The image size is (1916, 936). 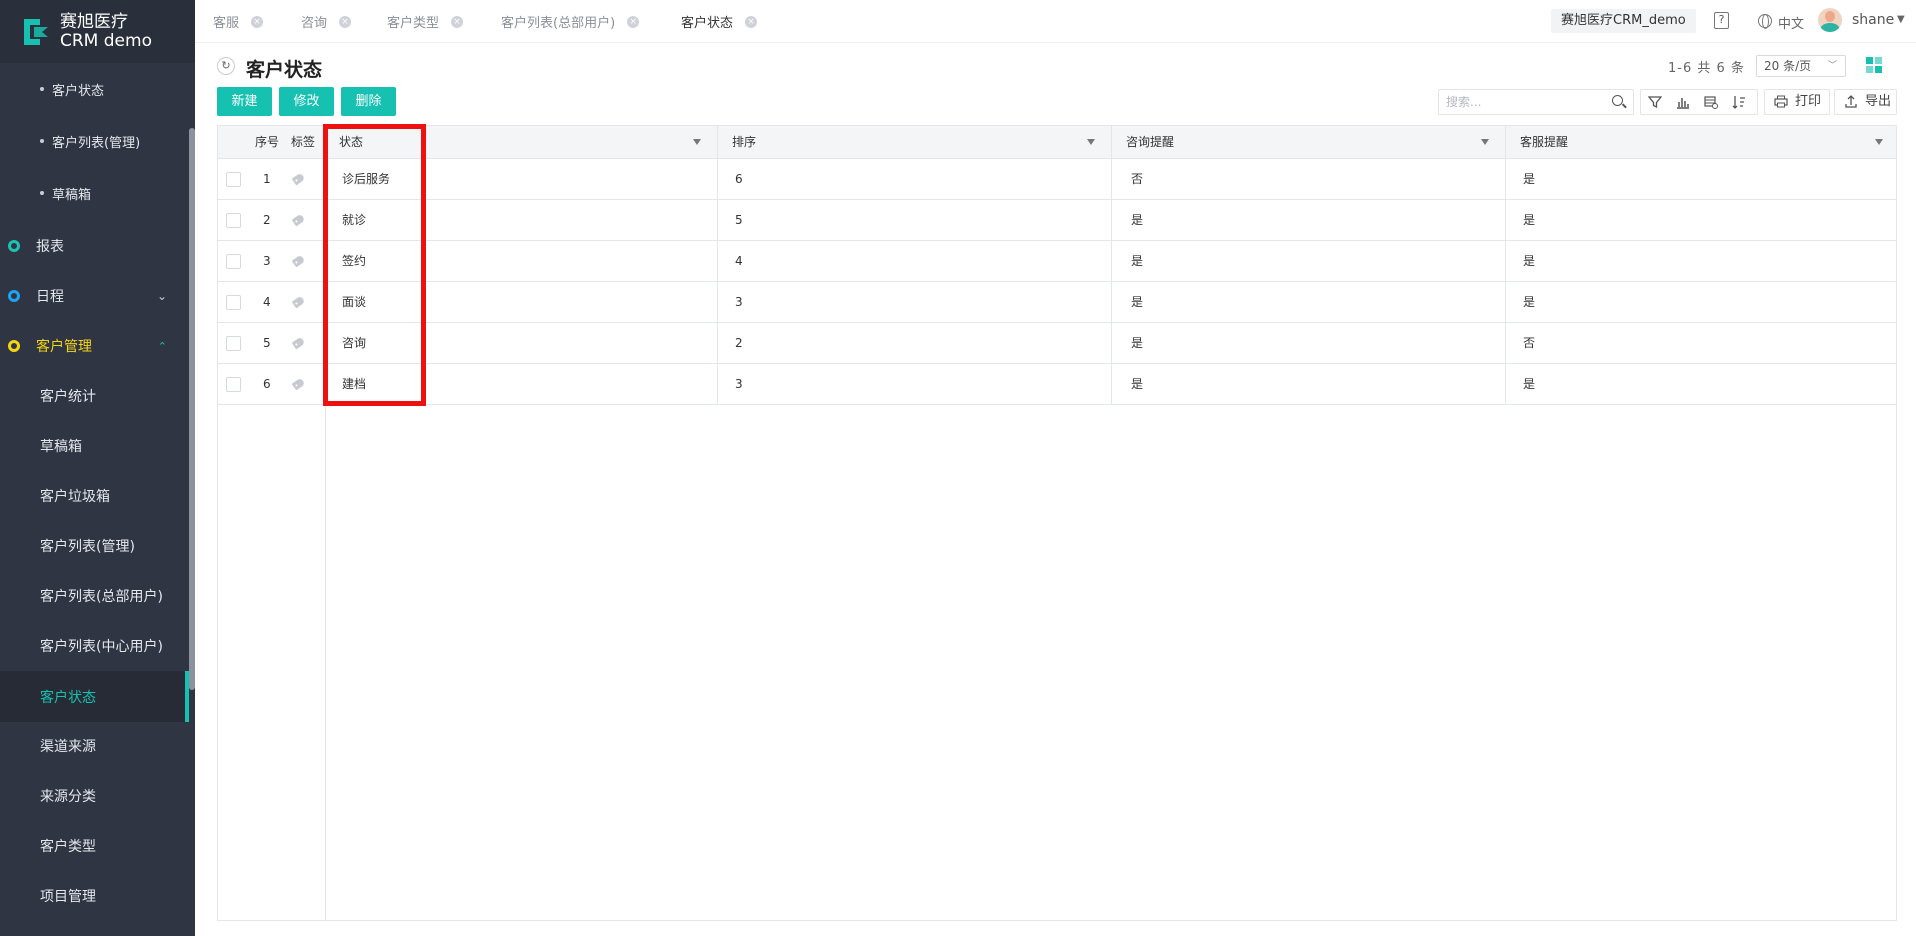 What do you see at coordinates (1721, 20) in the screenshot?
I see `help-icon: ?` at bounding box center [1721, 20].